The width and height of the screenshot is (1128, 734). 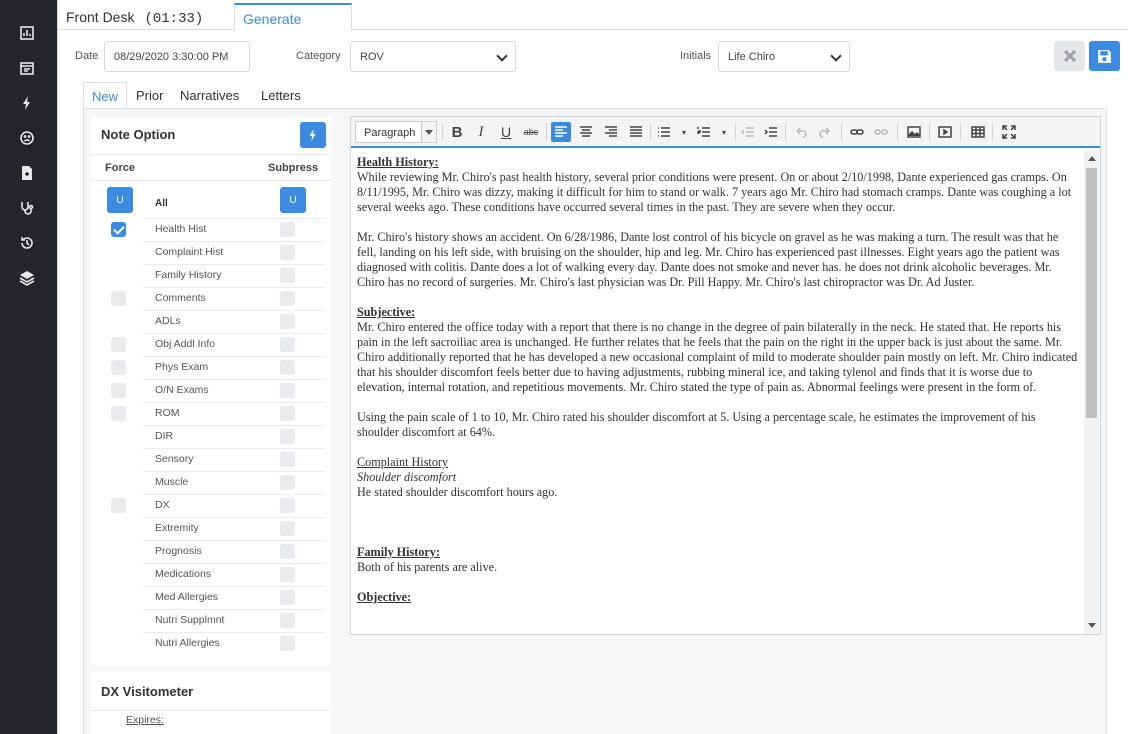 I want to click on scroll-down-icon, so click(x=1092, y=625).